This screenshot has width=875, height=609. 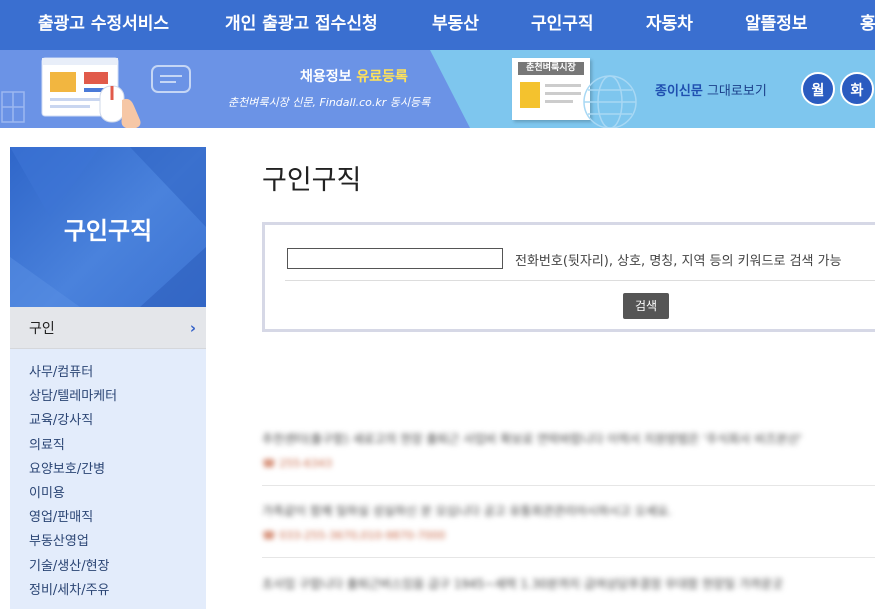 What do you see at coordinates (867, 25) in the screenshot?
I see `nav-more-truncated: 홍` at bounding box center [867, 25].